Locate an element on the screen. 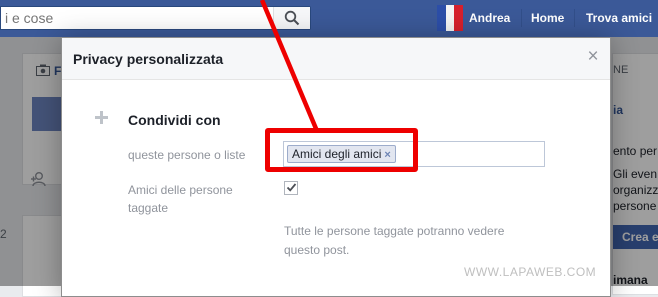 This screenshot has width=658, height=297. annotation-highlight-box is located at coordinates (341, 150).